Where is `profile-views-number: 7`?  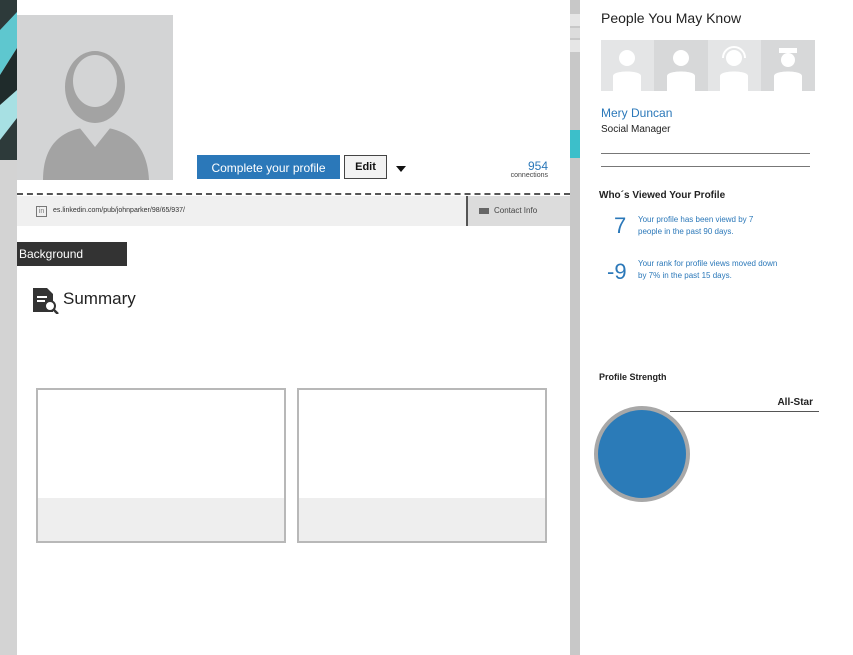
profile-views-number: 7 is located at coordinates (620, 225).